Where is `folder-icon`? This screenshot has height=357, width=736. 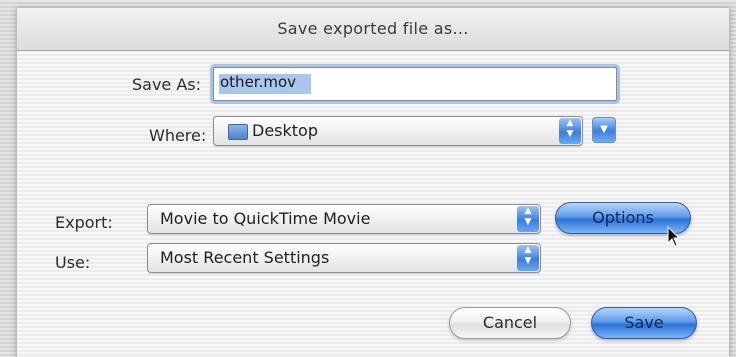
folder-icon is located at coordinates (238, 132).